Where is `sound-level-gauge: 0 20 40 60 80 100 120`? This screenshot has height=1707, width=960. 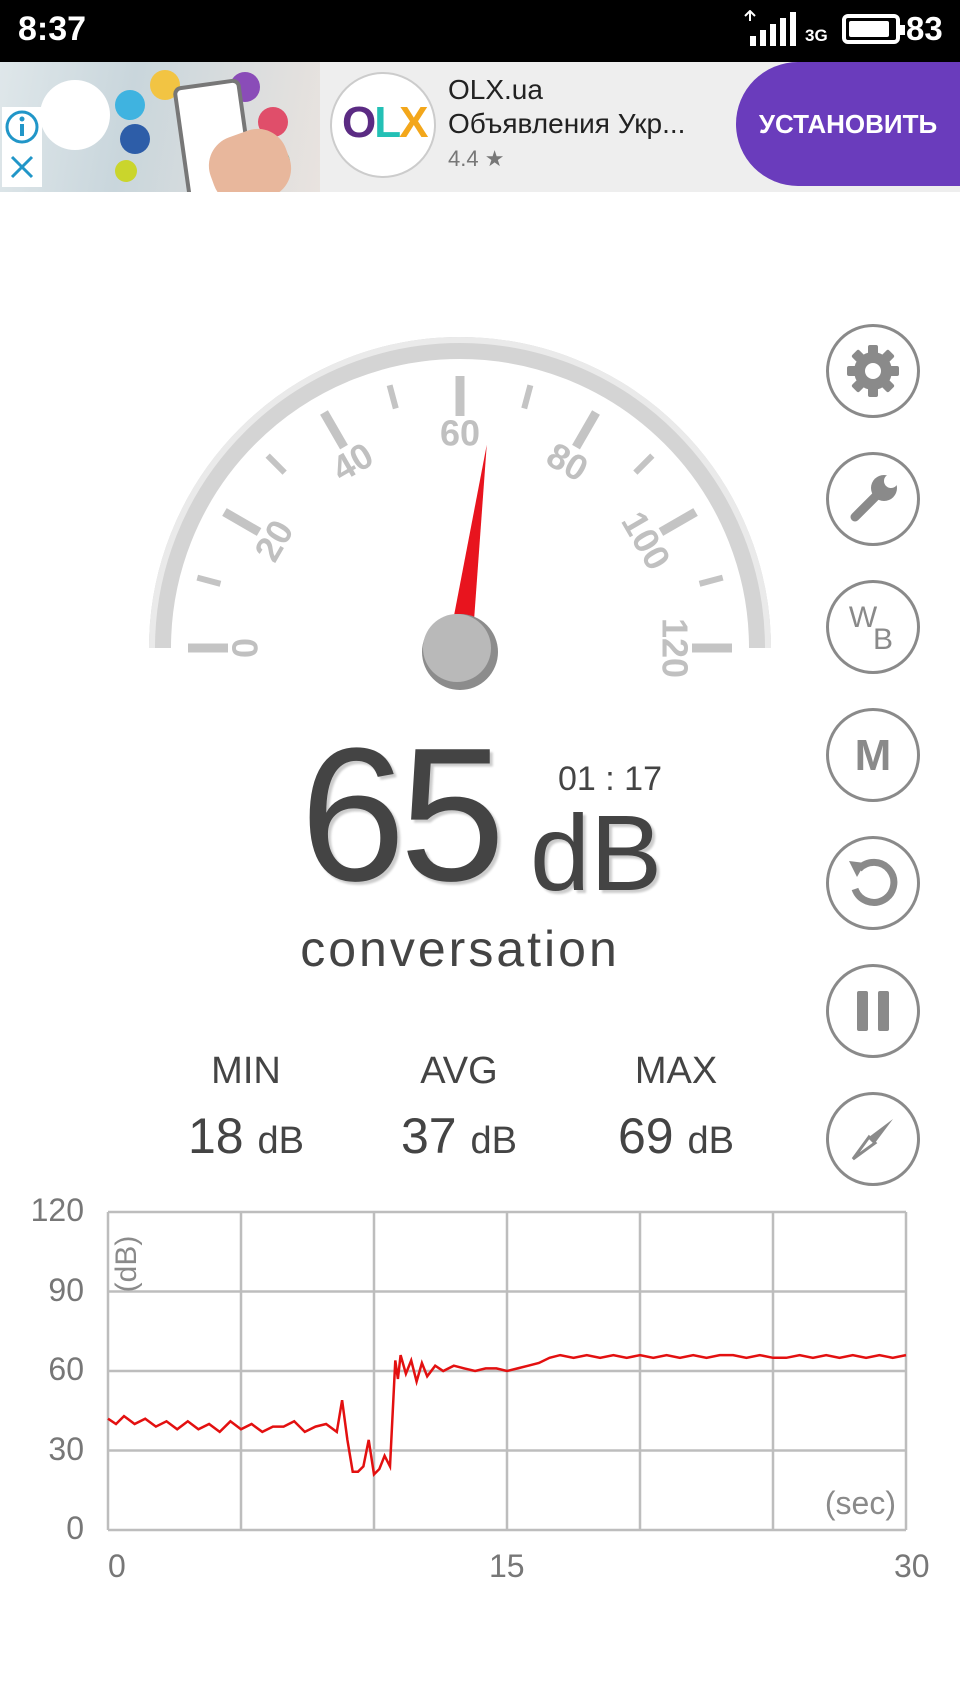 sound-level-gauge: 0 20 40 60 80 100 120 is located at coordinates (460, 513).